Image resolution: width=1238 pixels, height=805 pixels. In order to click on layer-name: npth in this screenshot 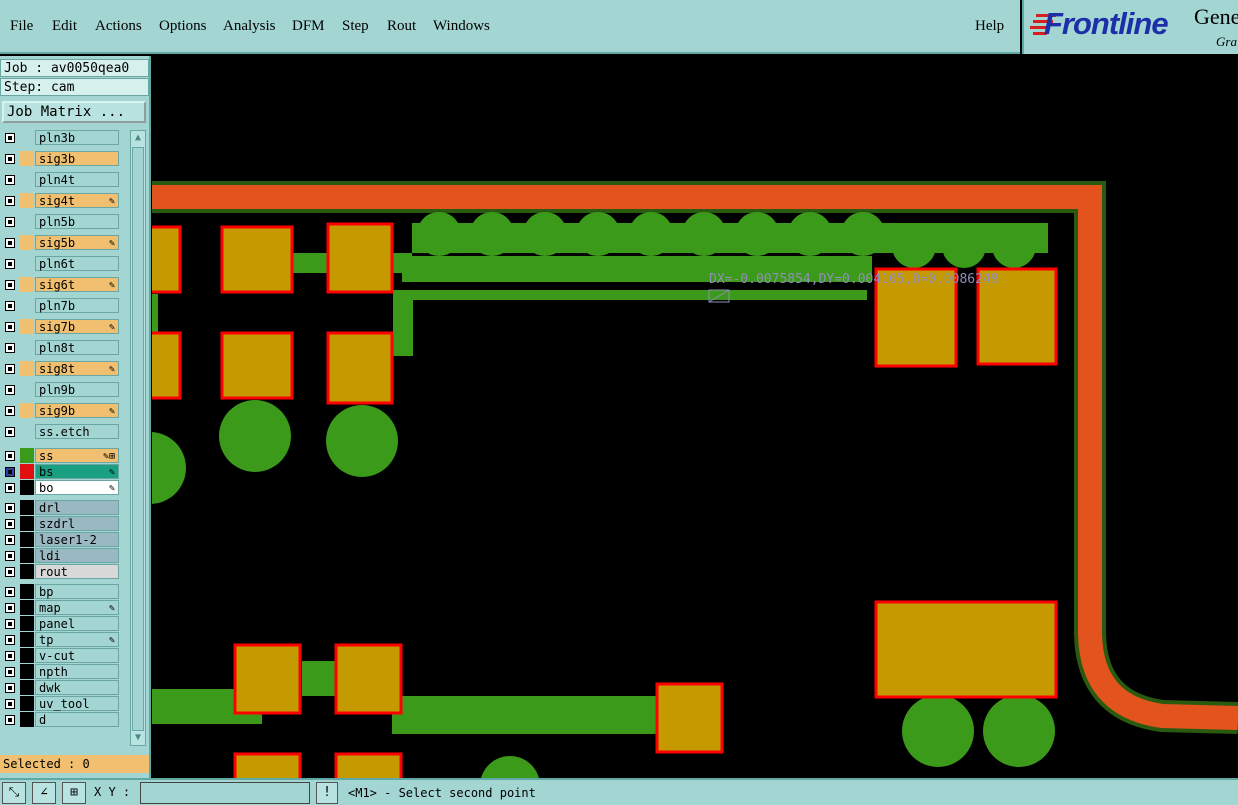, I will do `click(77, 671)`.